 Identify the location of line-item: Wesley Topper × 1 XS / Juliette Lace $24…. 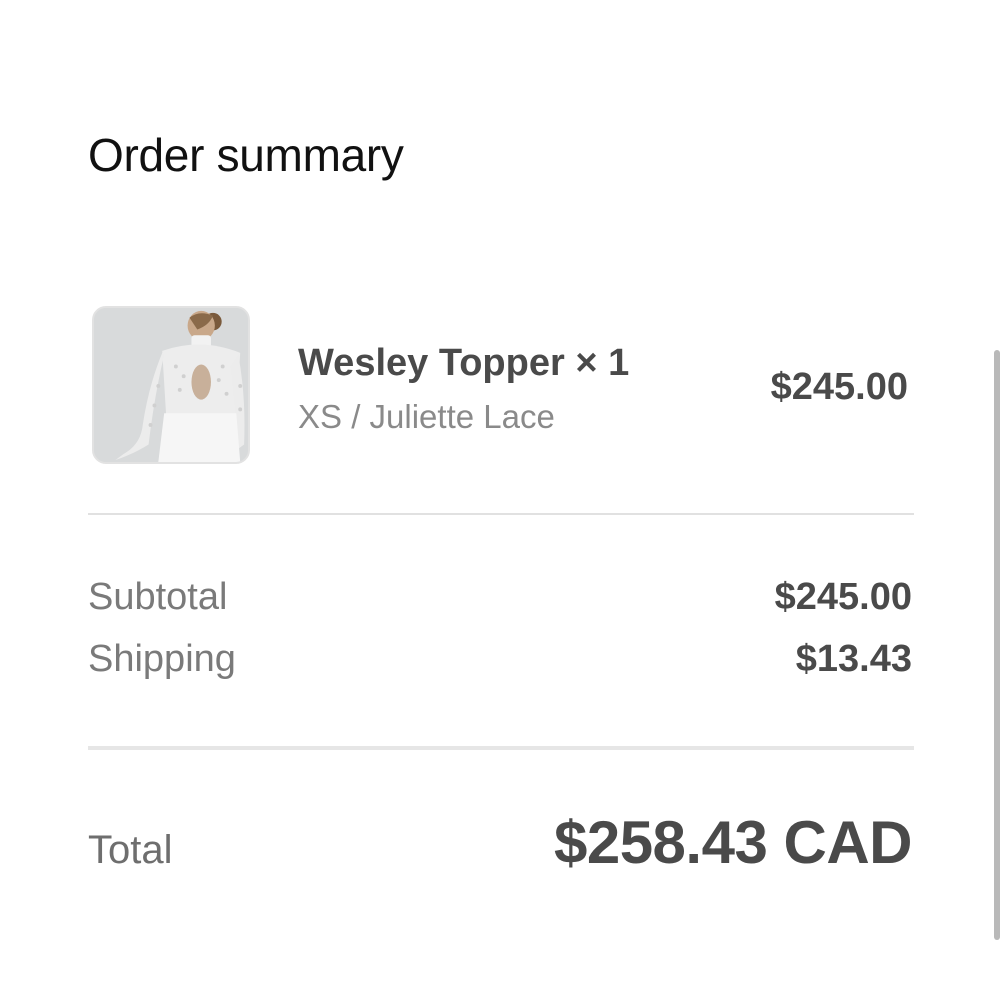
(503, 387).